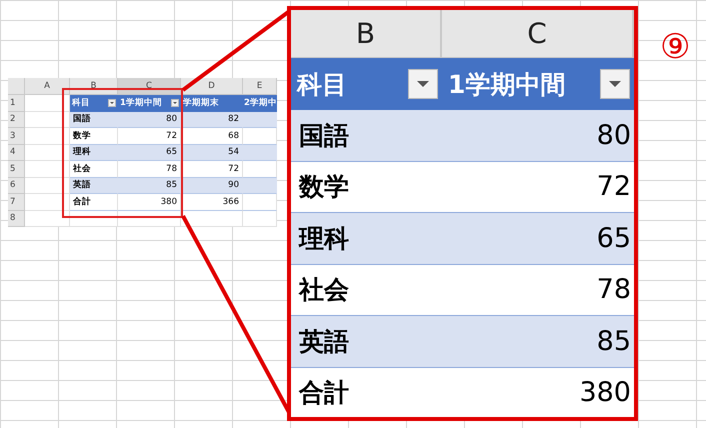 This screenshot has height=428, width=706. What do you see at coordinates (675, 47) in the screenshot?
I see `step-number: ⑨` at bounding box center [675, 47].